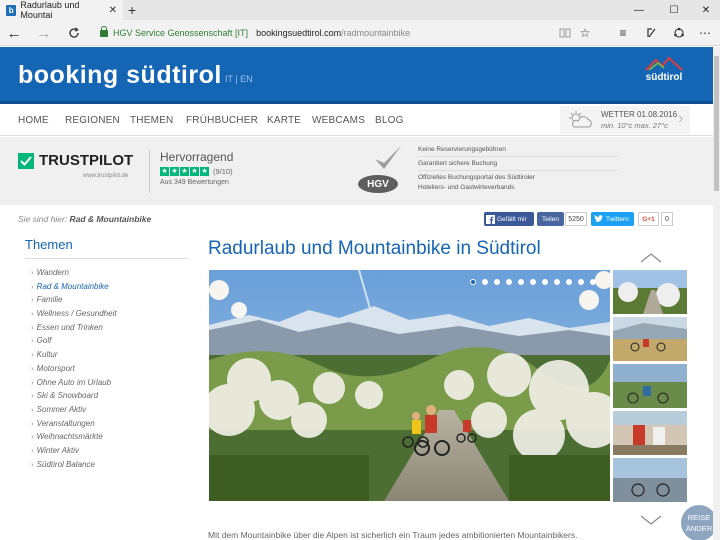 This screenshot has width=720, height=540. What do you see at coordinates (585, 33) in the screenshot?
I see `favorite-star-icon: ☆` at bounding box center [585, 33].